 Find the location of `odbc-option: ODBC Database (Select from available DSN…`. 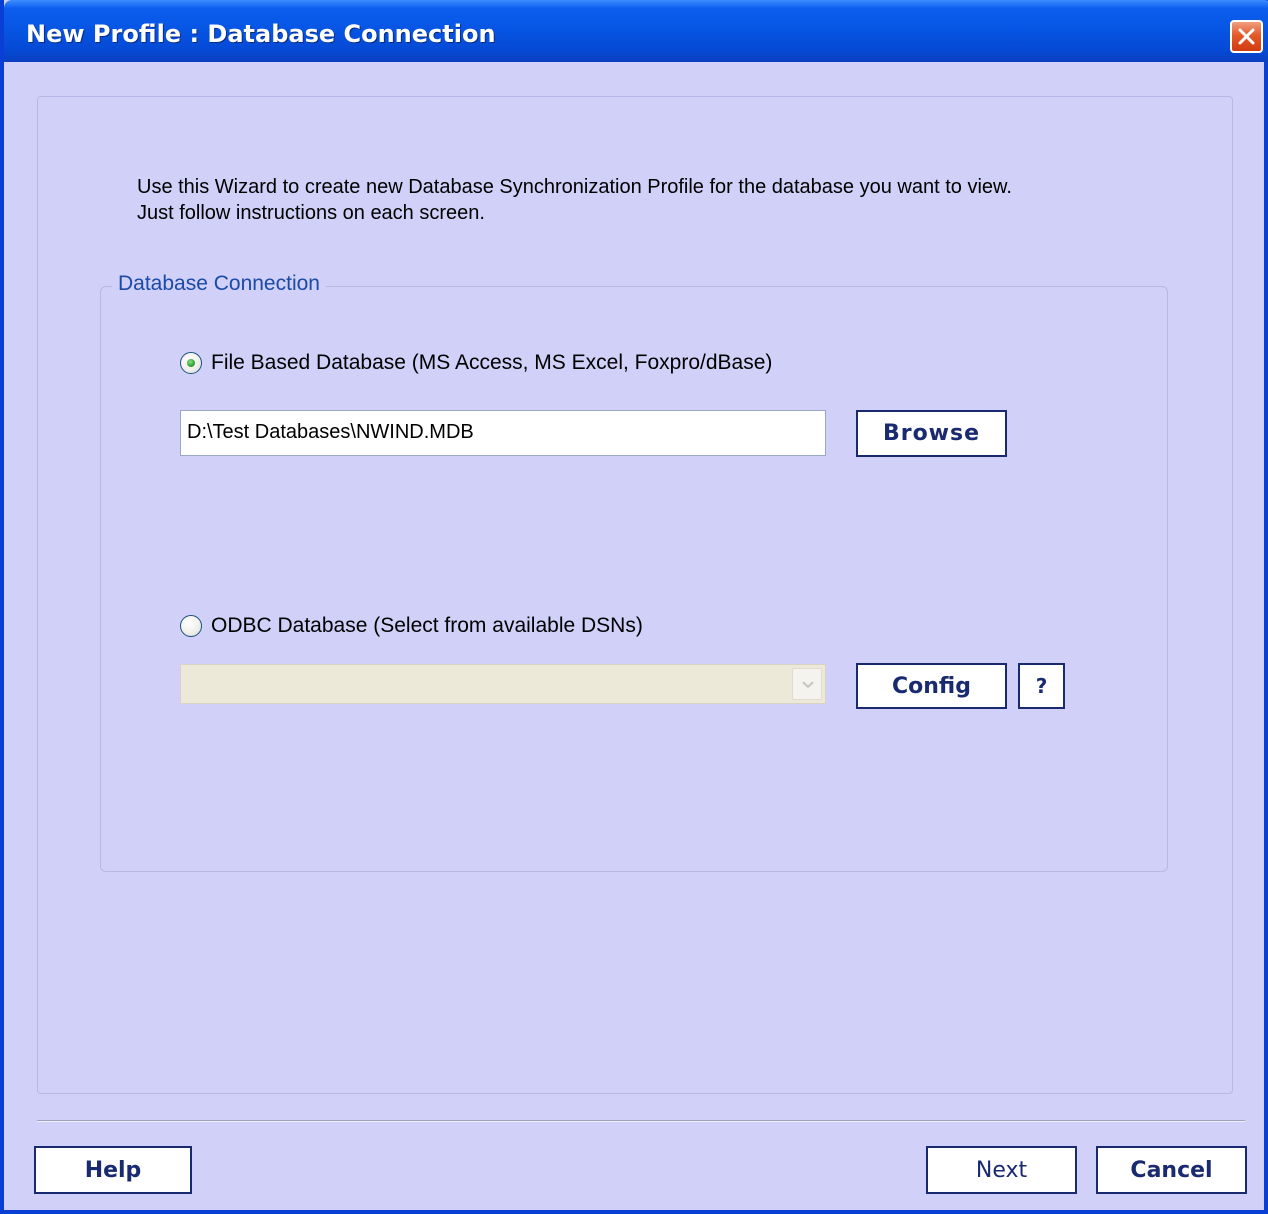

odbc-option: ODBC Database (Select from available DSN… is located at coordinates (411, 626).